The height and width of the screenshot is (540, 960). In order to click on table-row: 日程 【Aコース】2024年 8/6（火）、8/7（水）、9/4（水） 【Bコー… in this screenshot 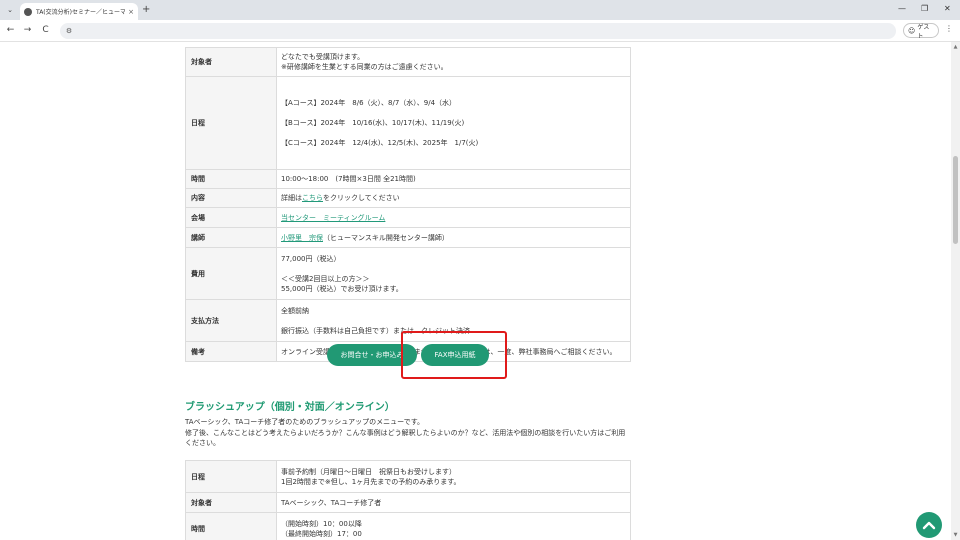, I will do `click(408, 123)`.